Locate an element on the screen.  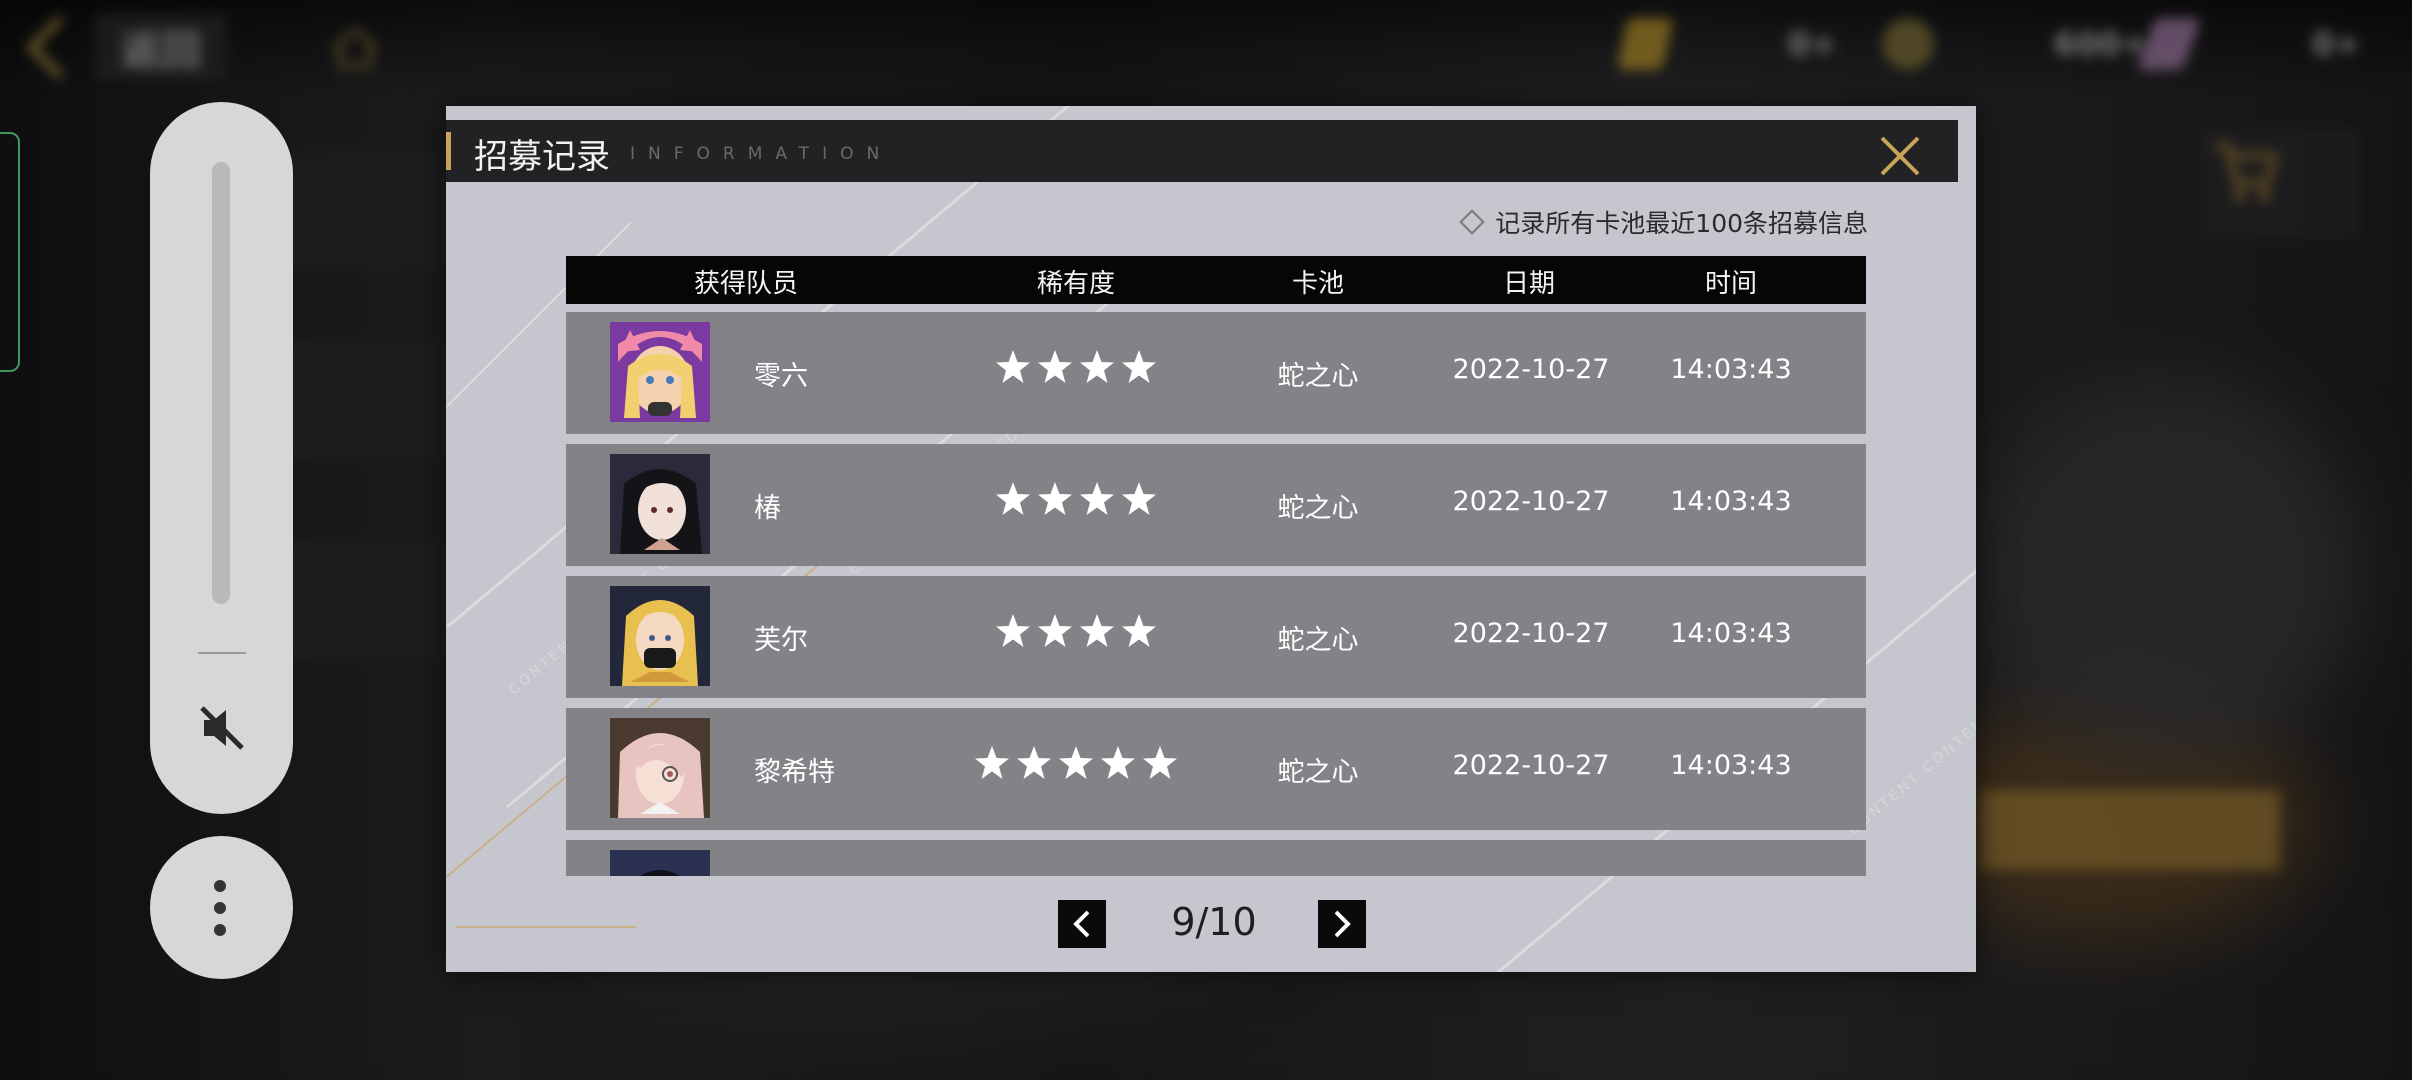
prev-page-button is located at coordinates (1082, 924).